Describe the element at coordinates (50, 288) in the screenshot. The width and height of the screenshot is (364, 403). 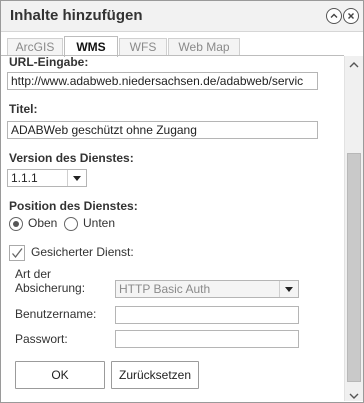
I see `auth-type-label-line2: Absicherung:` at that location.